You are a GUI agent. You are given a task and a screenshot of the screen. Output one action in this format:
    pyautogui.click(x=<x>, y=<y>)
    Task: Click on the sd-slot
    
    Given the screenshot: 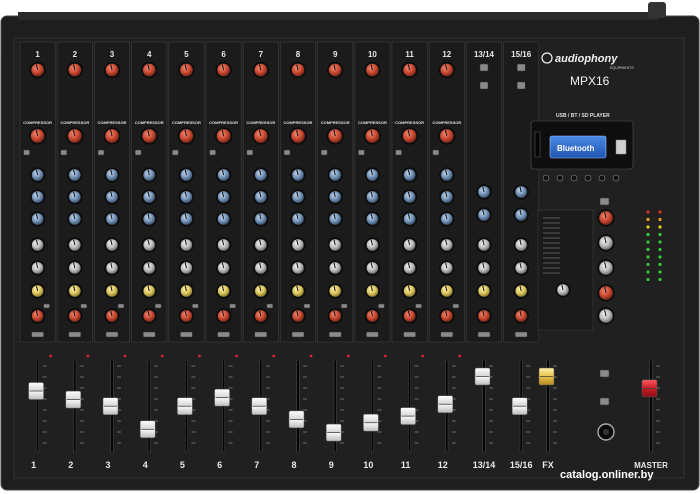 What is the action you would take?
    pyautogui.click(x=537, y=144)
    